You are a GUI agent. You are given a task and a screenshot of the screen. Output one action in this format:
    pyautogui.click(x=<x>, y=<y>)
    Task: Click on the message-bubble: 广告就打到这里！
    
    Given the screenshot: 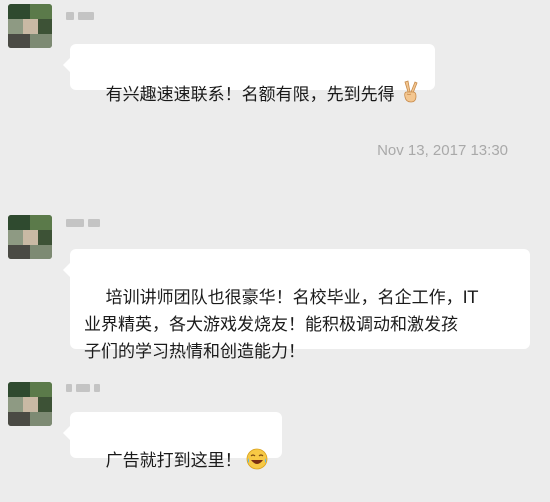 What is the action you would take?
    pyautogui.click(x=172, y=441)
    